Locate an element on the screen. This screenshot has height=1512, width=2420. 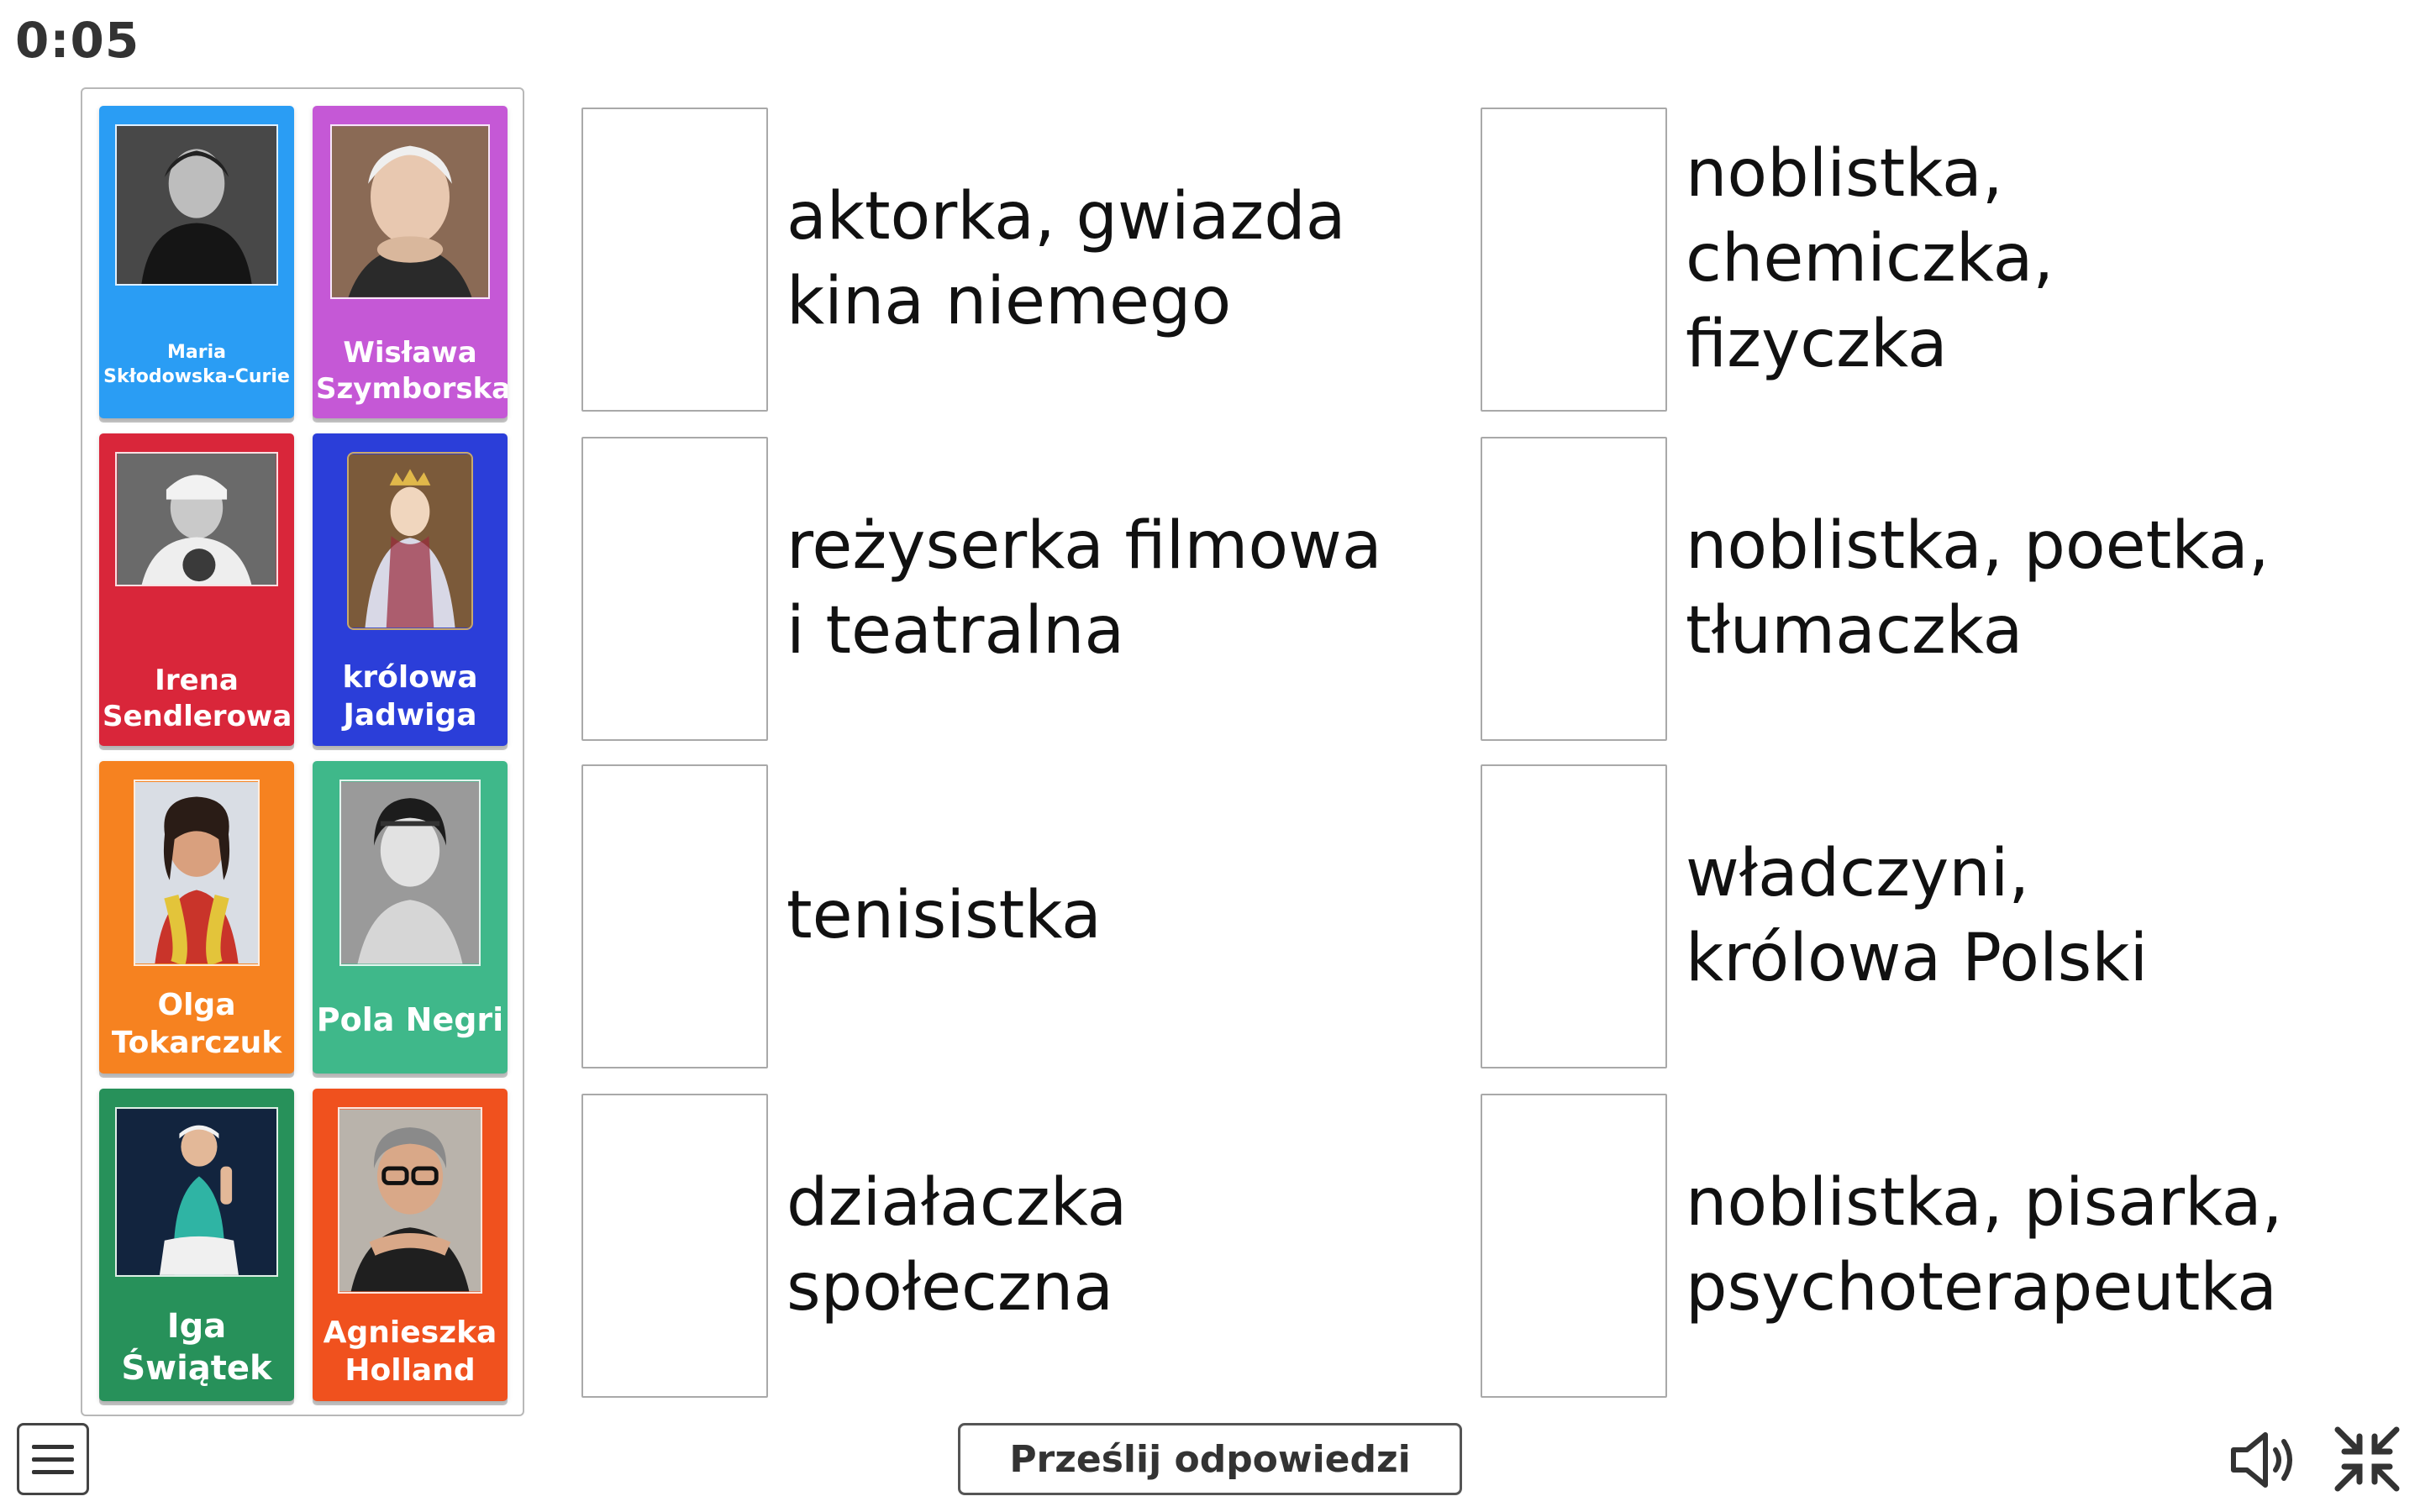
portrait-krolowa-jadwiga is located at coordinates (410, 541).